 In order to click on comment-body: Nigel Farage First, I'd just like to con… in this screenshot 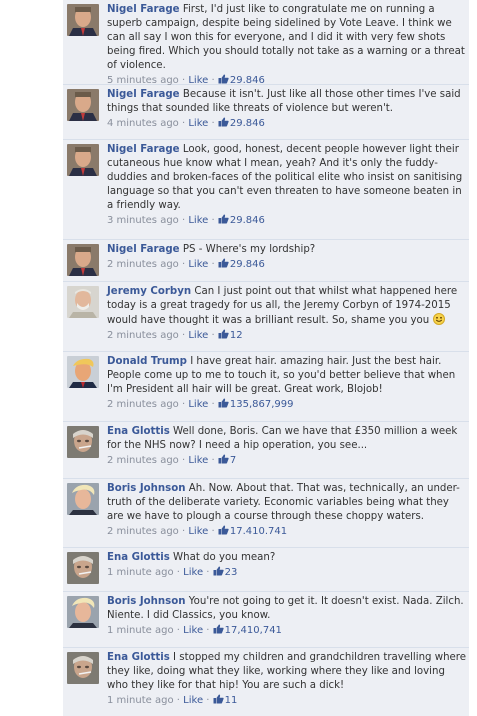, I will do `click(287, 45)`.